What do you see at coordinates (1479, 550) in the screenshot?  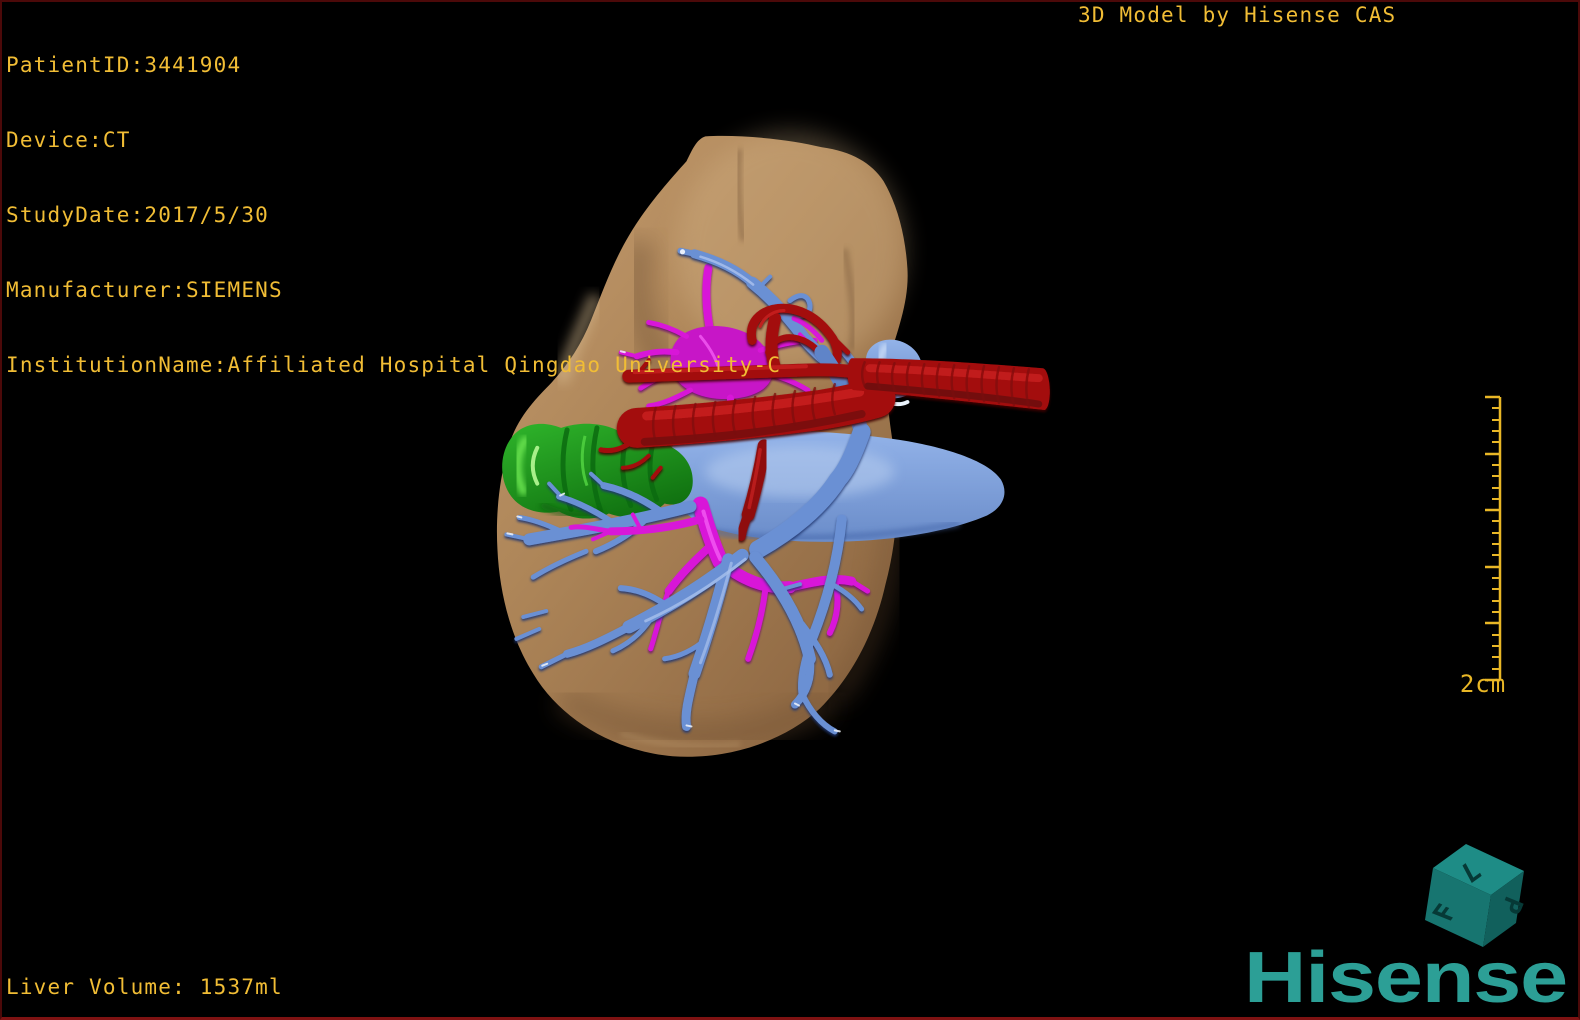 I see `scale-ruler` at bounding box center [1479, 550].